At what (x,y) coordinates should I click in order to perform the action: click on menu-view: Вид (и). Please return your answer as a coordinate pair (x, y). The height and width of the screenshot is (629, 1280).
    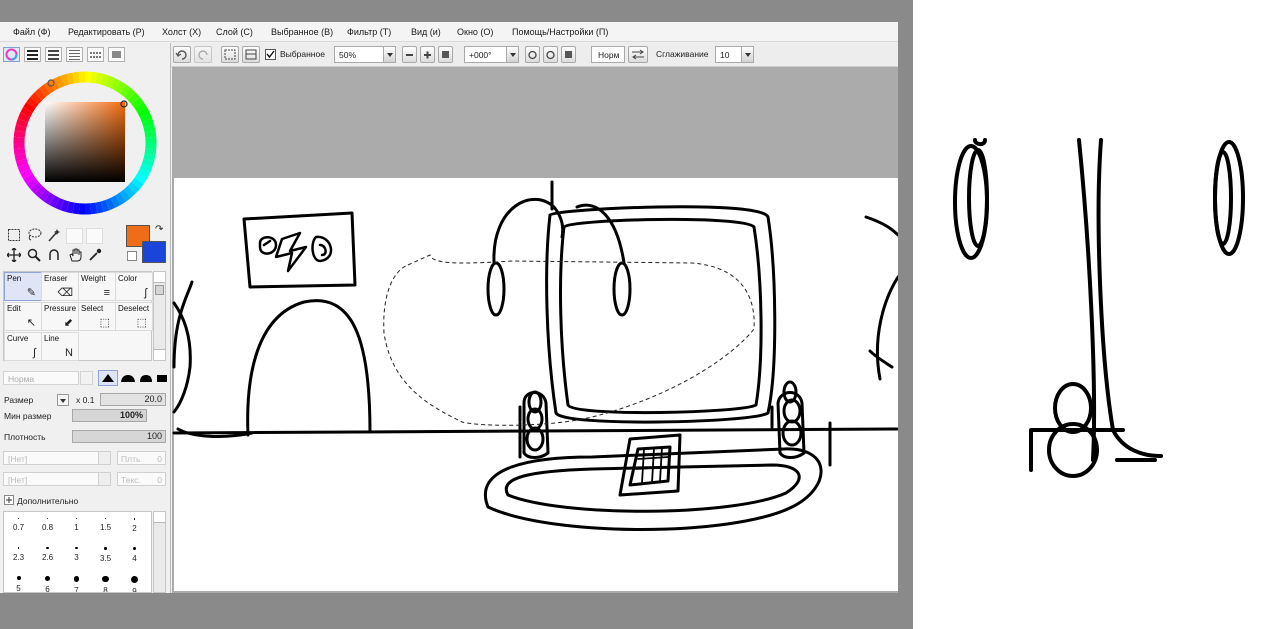
    Looking at the image, I should click on (426, 32).